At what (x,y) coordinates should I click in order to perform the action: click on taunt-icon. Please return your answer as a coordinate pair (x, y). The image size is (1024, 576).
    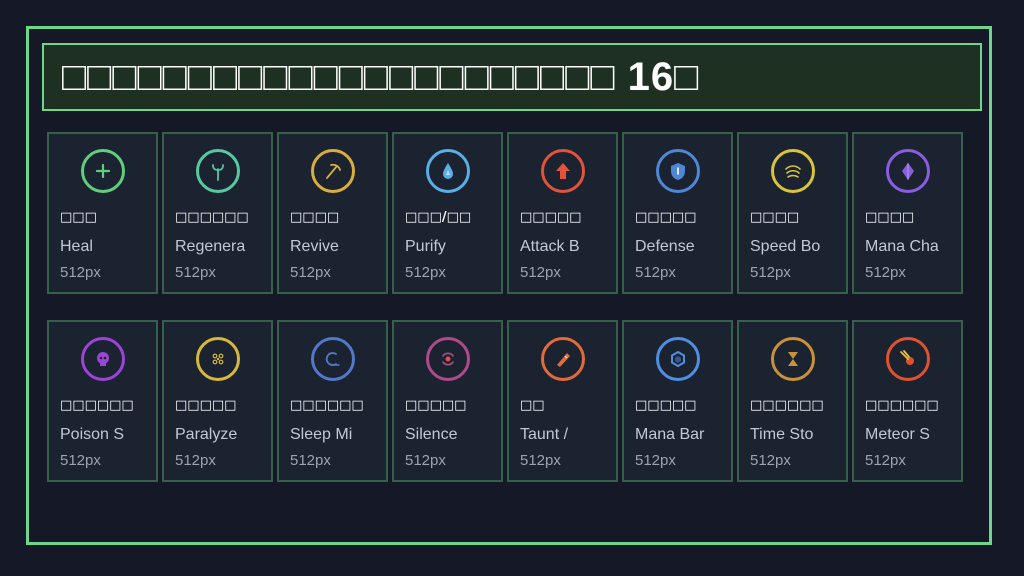
    Looking at the image, I should click on (563, 359).